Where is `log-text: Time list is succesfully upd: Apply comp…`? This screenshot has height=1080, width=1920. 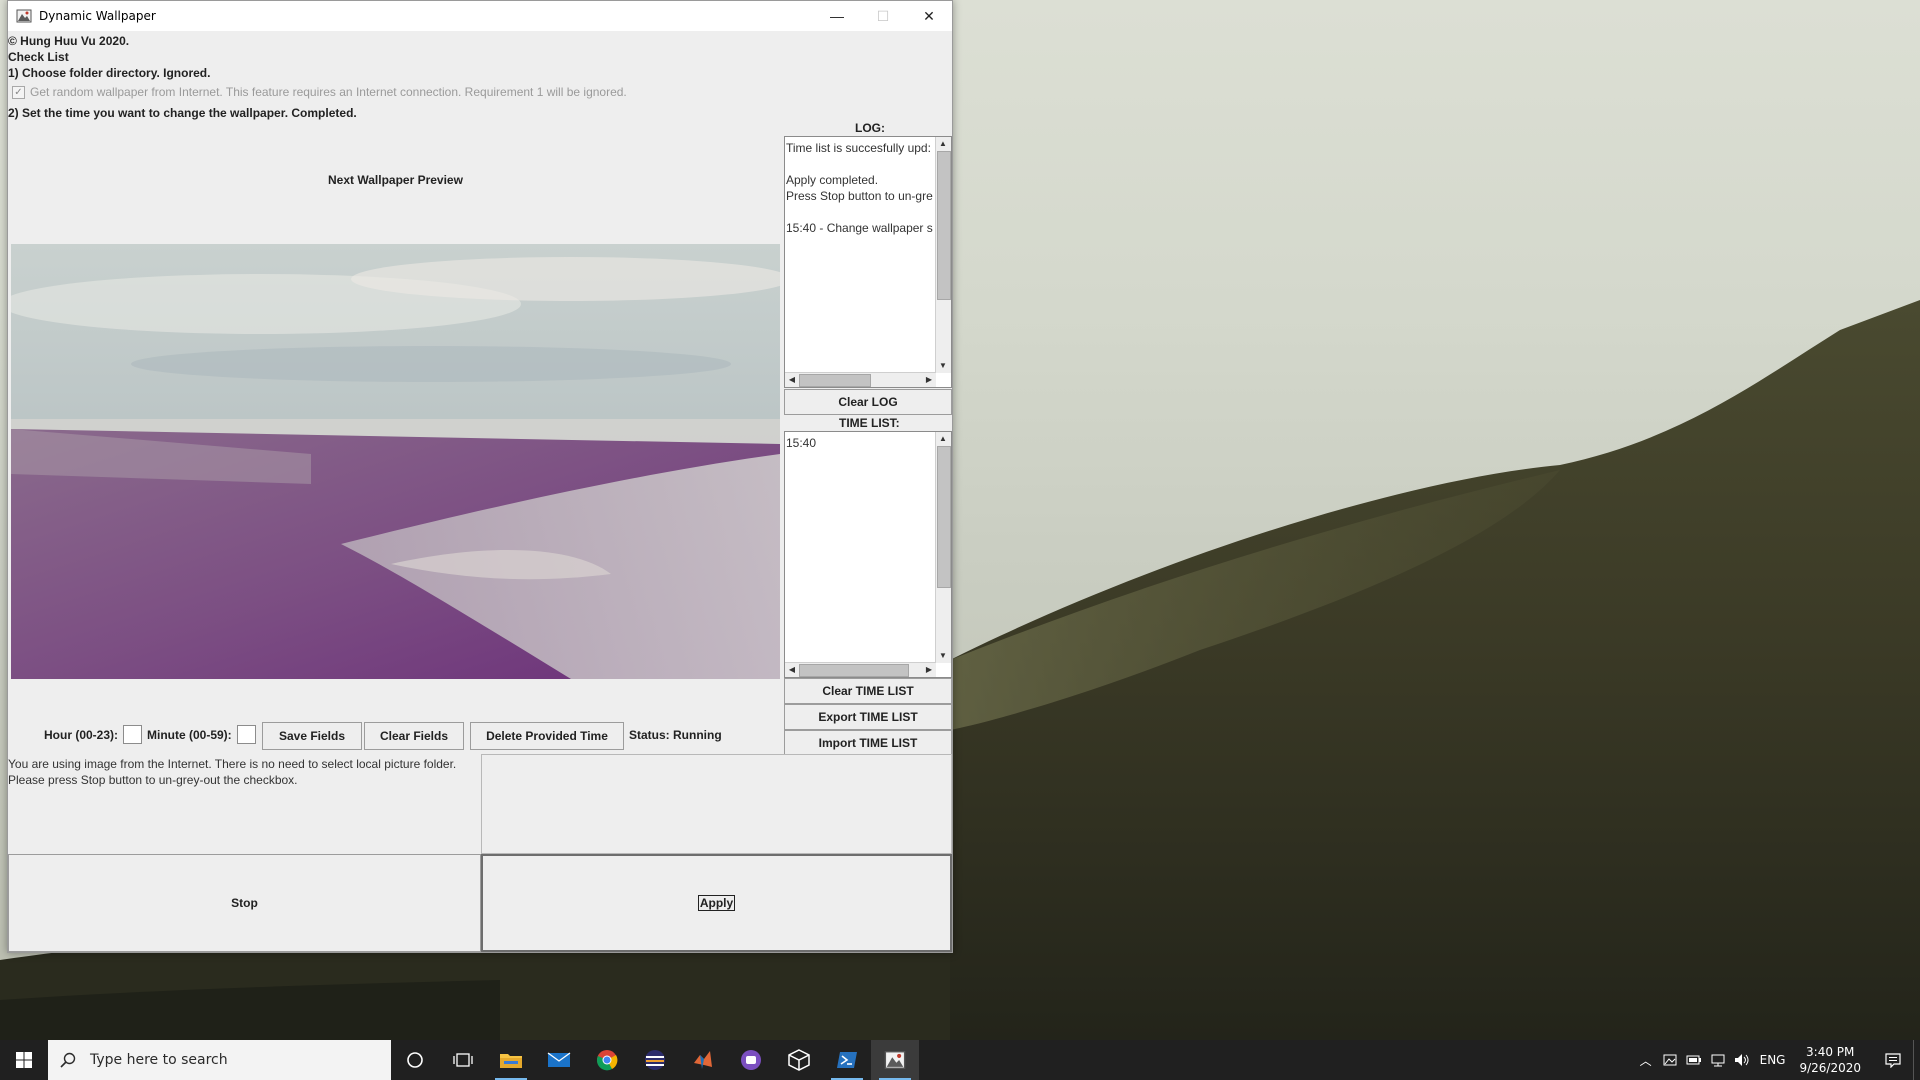
log-text: Time list is succesfully upd: Apply comp… is located at coordinates (859, 188).